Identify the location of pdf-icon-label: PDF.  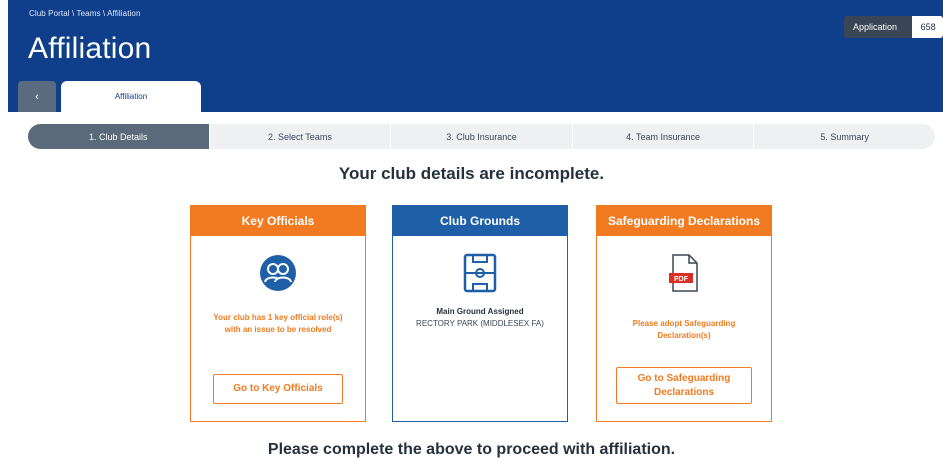
(681, 279).